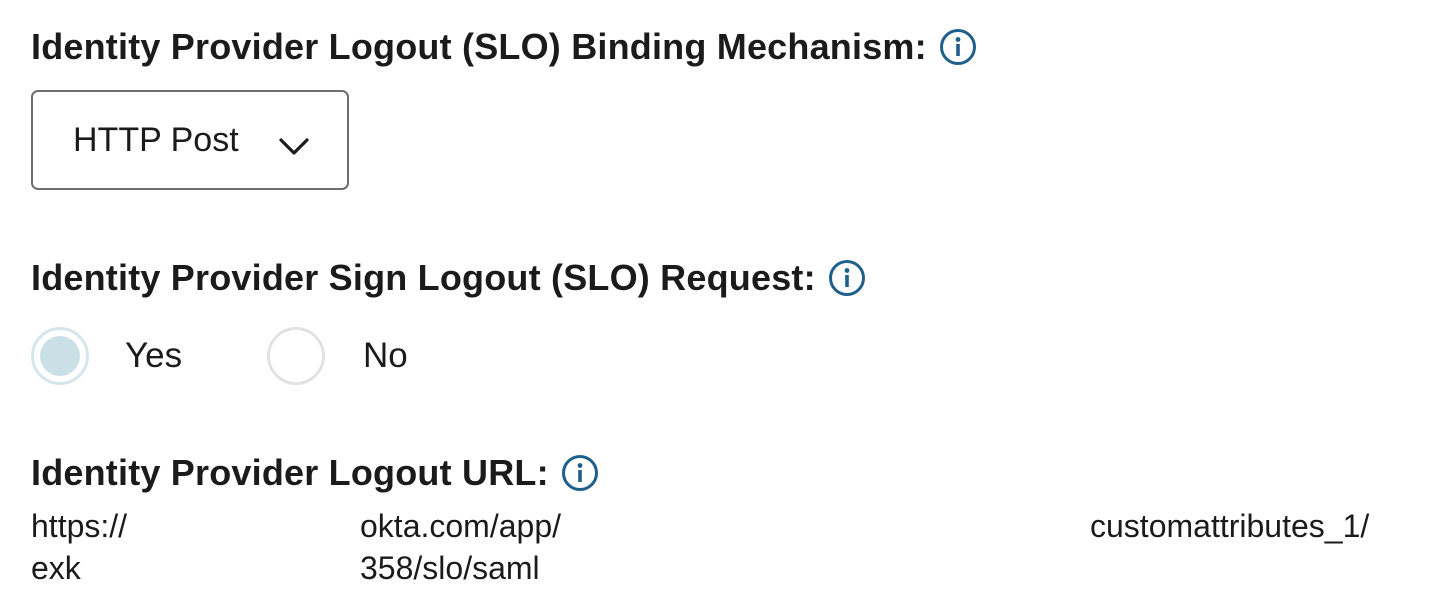 The image size is (1447, 613). I want to click on binding-mechanism-selected-value: HTTP Post, so click(156, 139).